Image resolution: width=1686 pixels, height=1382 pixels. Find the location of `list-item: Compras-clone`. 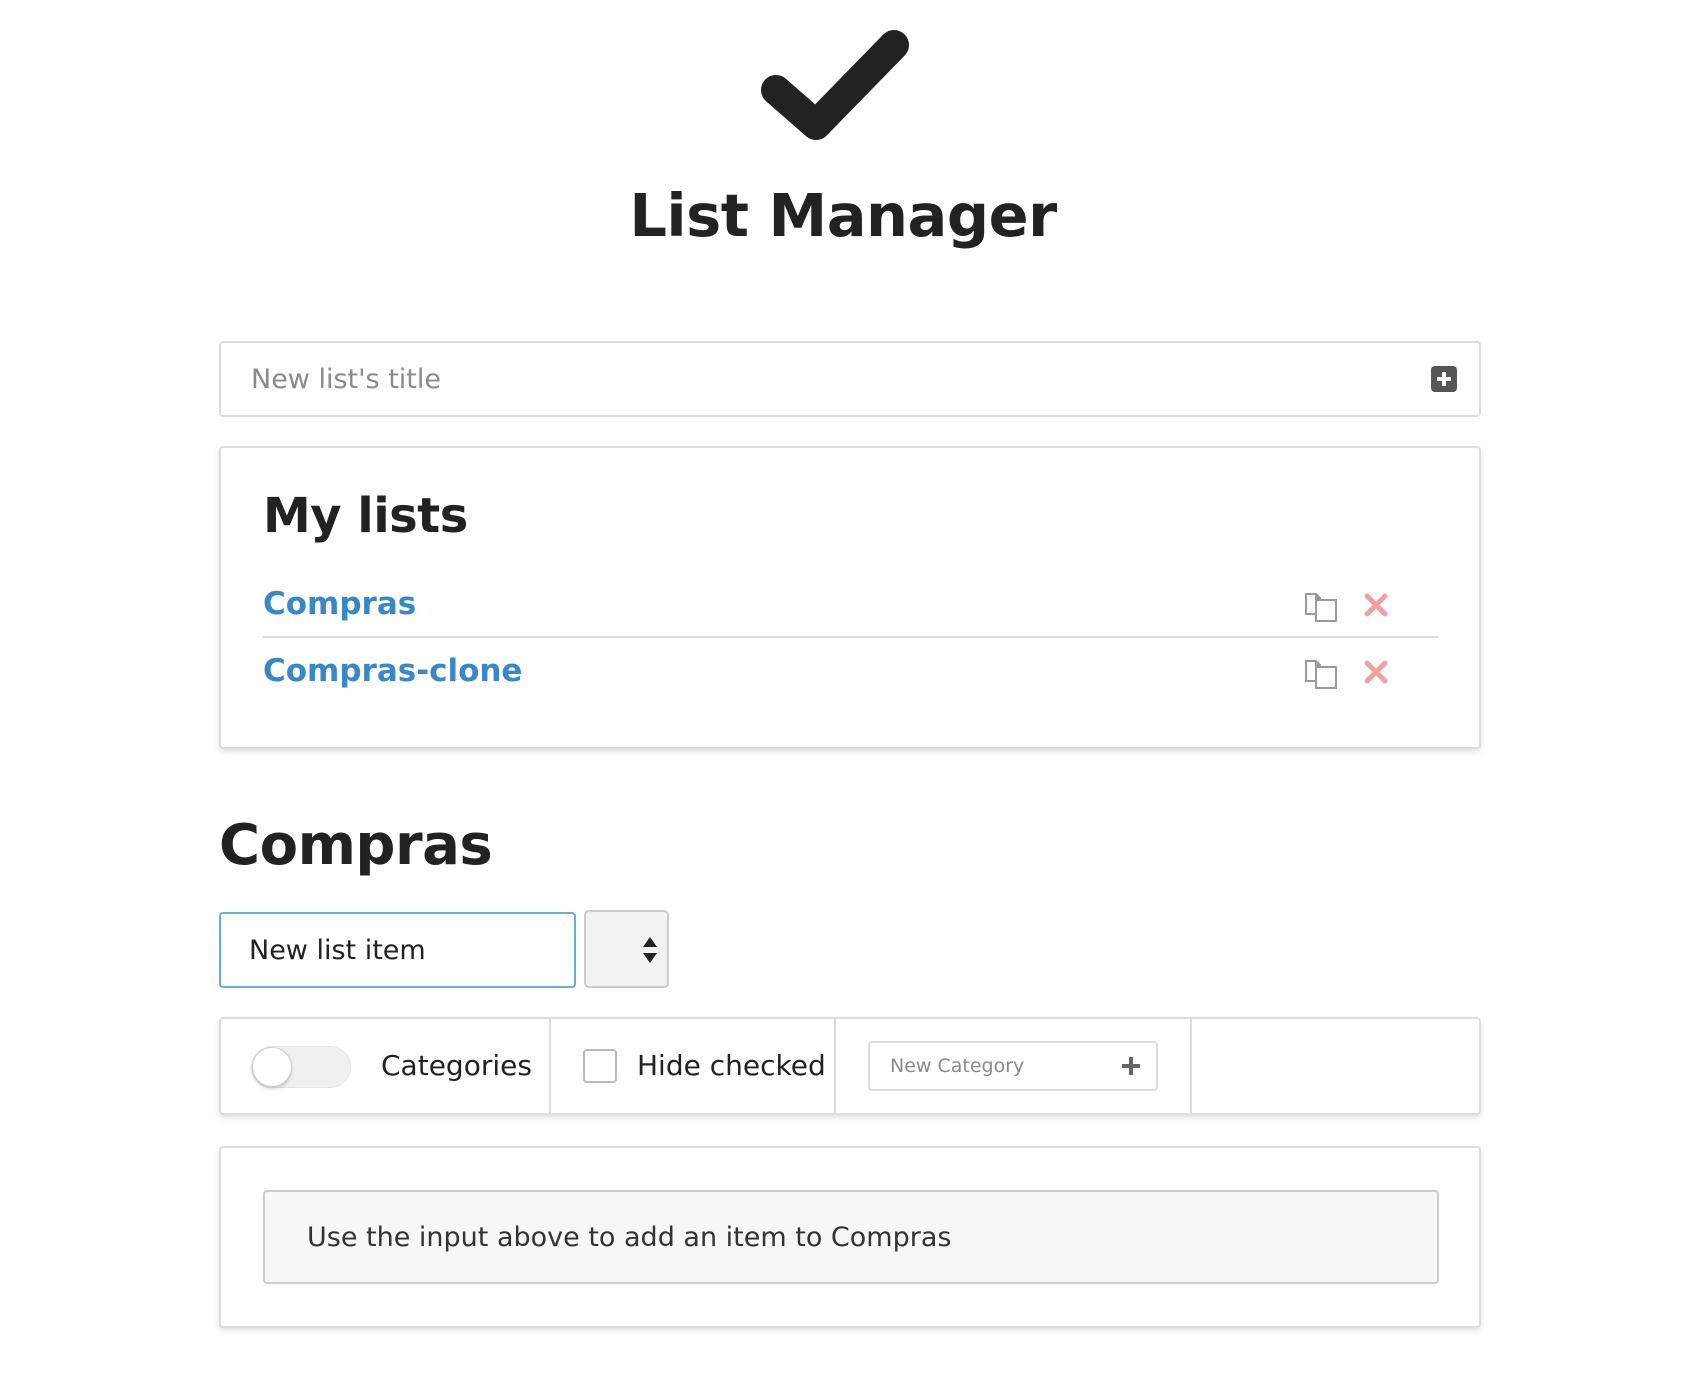

list-item: Compras-clone is located at coordinates (851, 673).